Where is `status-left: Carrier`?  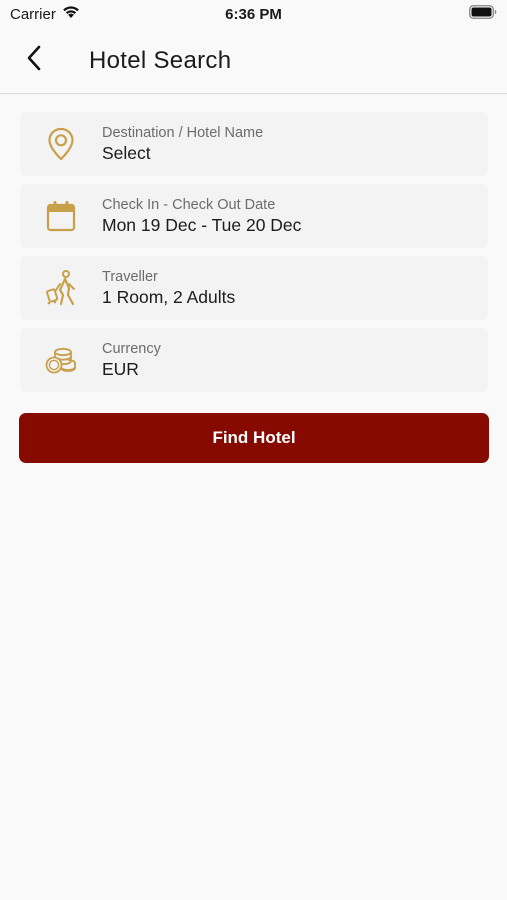 status-left: Carrier is located at coordinates (45, 14).